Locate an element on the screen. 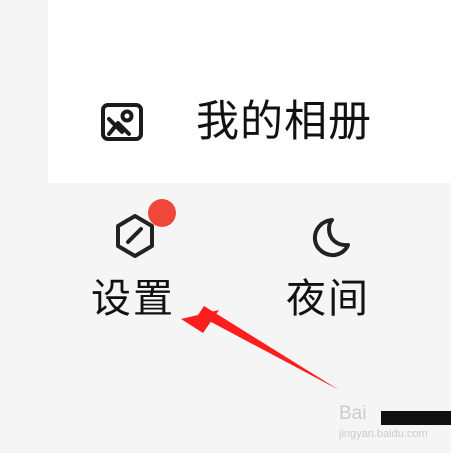  watermark-bar is located at coordinates (416, 418).